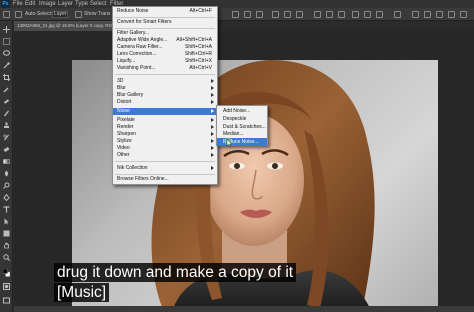 The width and height of the screenshot is (474, 312). I want to click on menu-item-render: Render, so click(165, 127).